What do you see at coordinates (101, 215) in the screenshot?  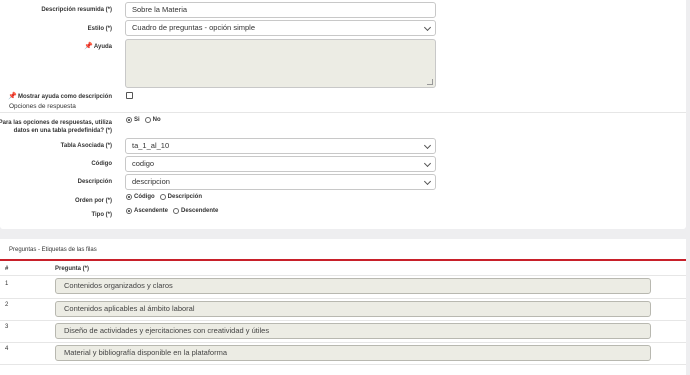 I see `tipo-label: Tipo (*)` at bounding box center [101, 215].